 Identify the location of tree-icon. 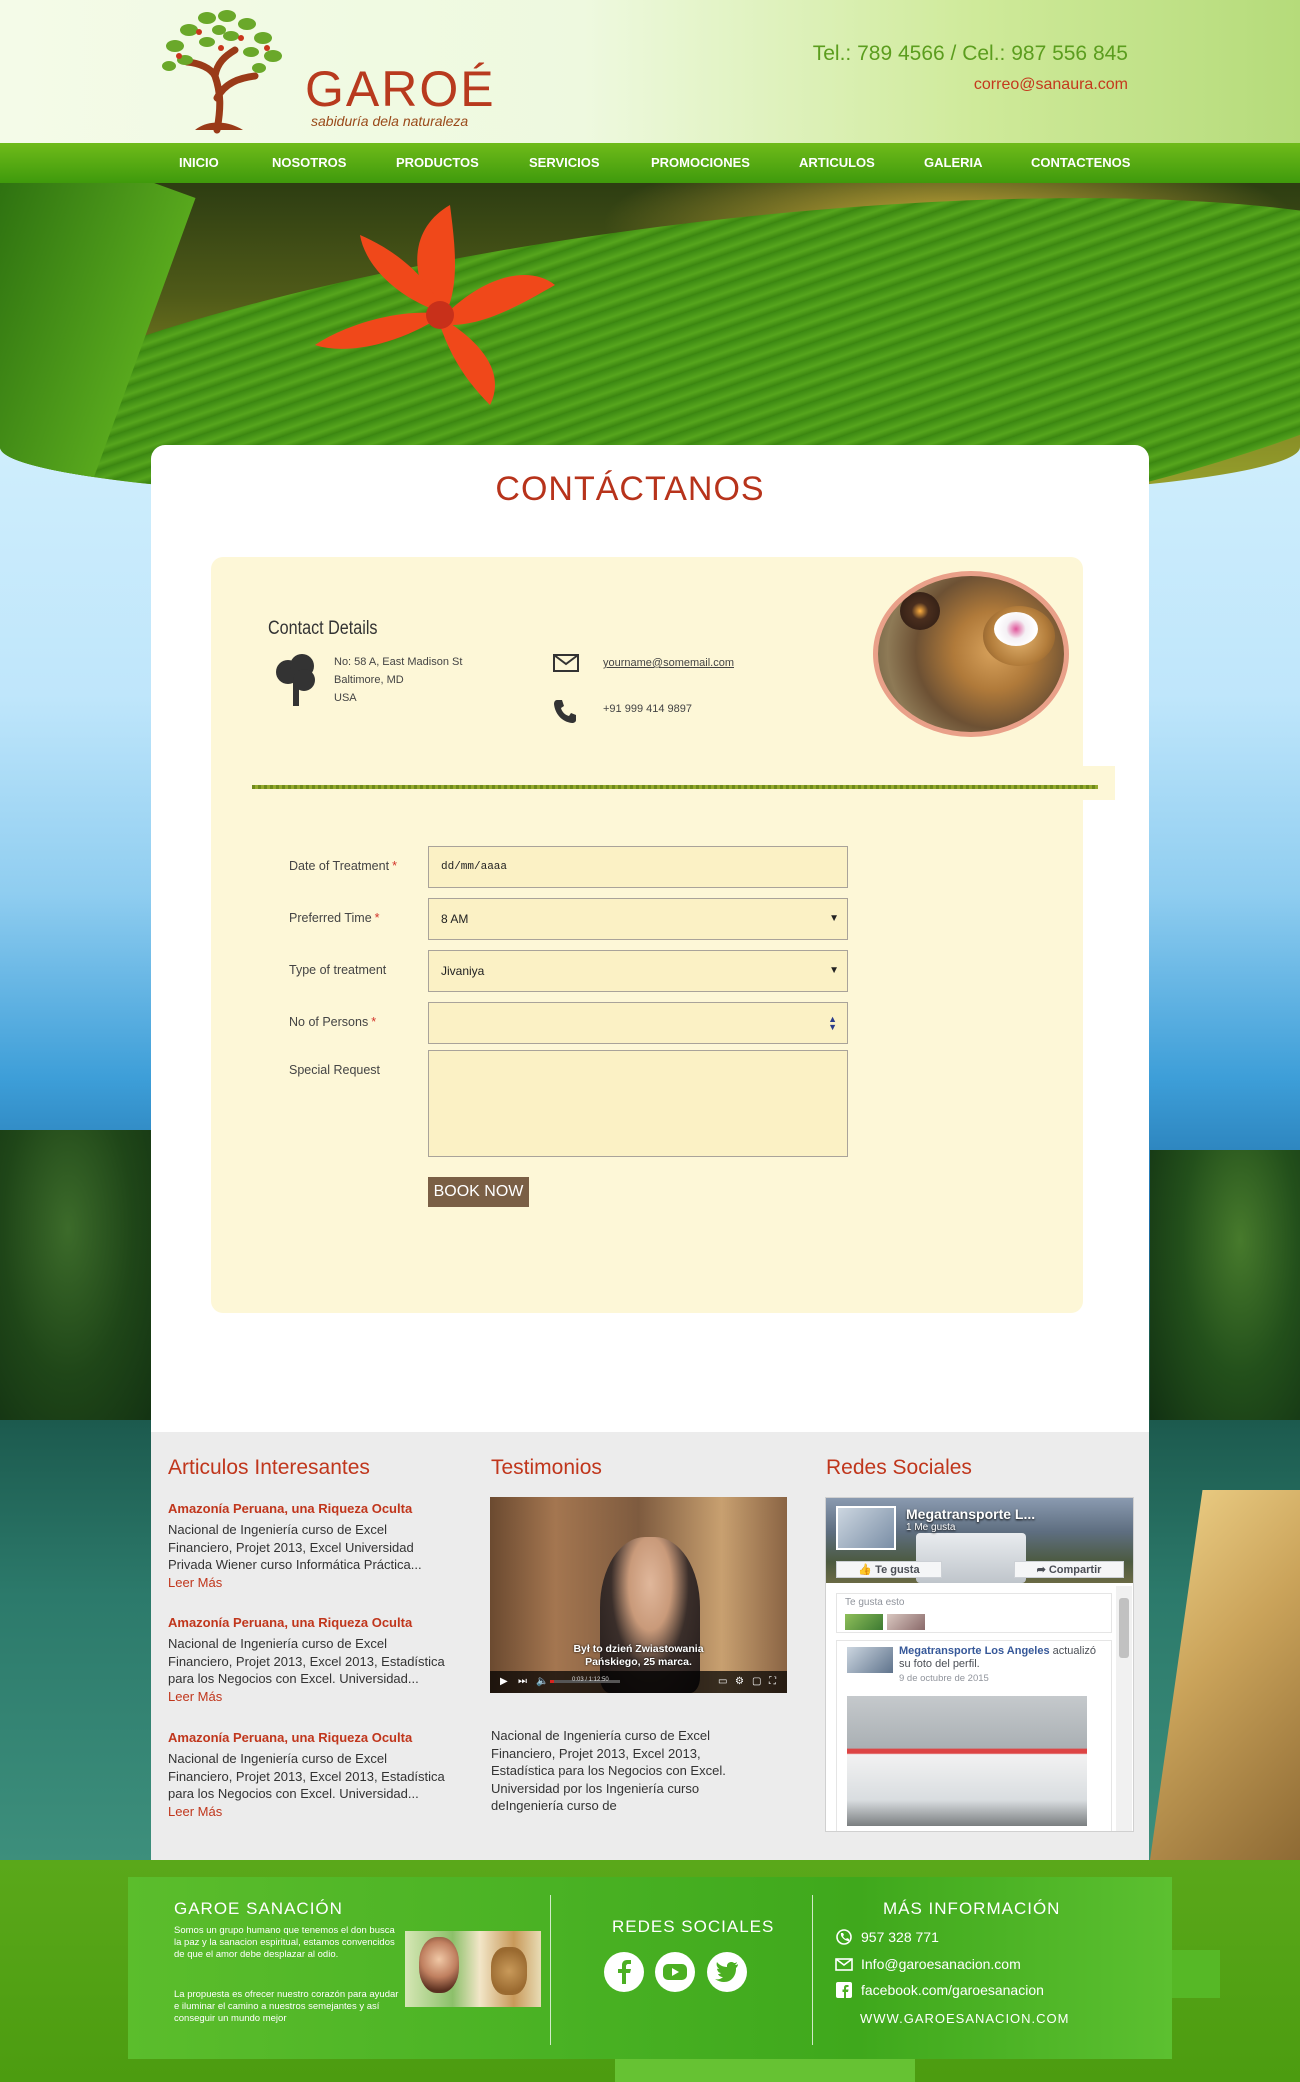
(295, 680).